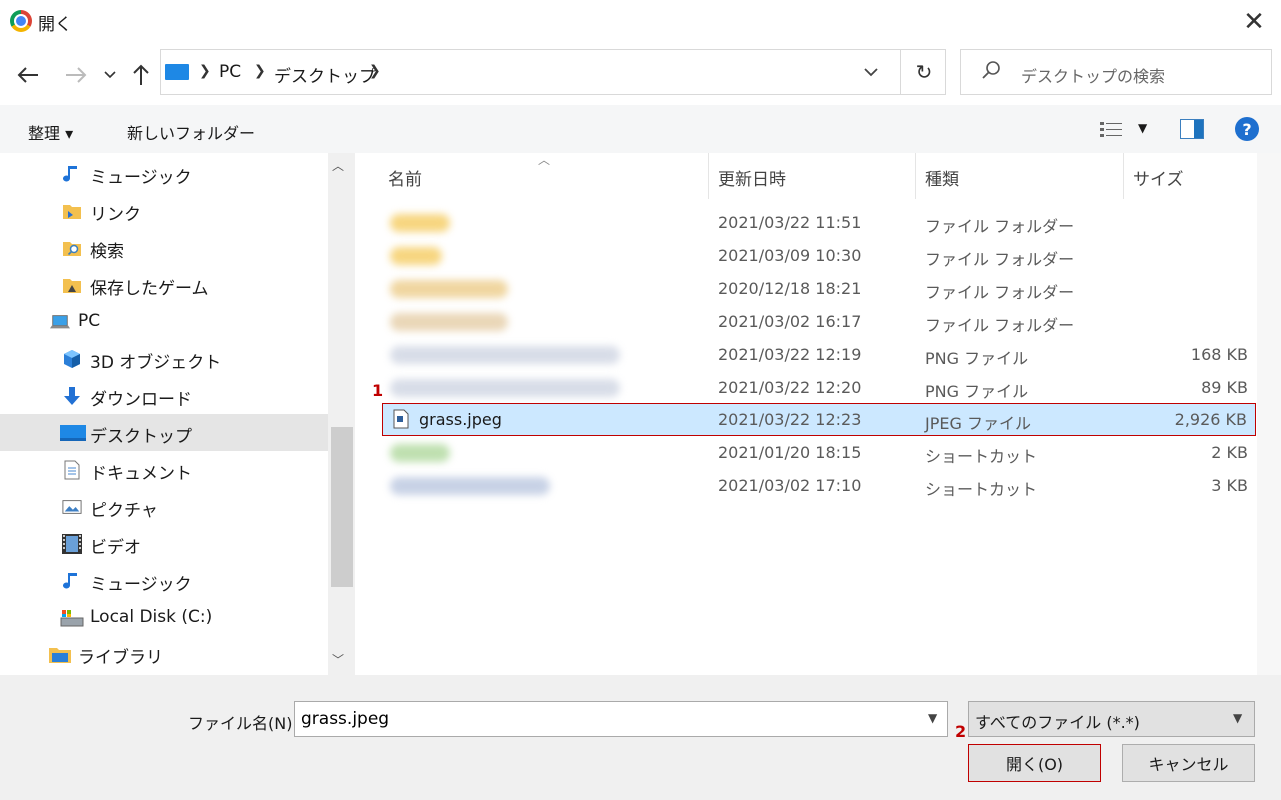 This screenshot has width=1281, height=800. Describe the element at coordinates (420, 453) in the screenshot. I see `blurred-shortcut-name` at that location.